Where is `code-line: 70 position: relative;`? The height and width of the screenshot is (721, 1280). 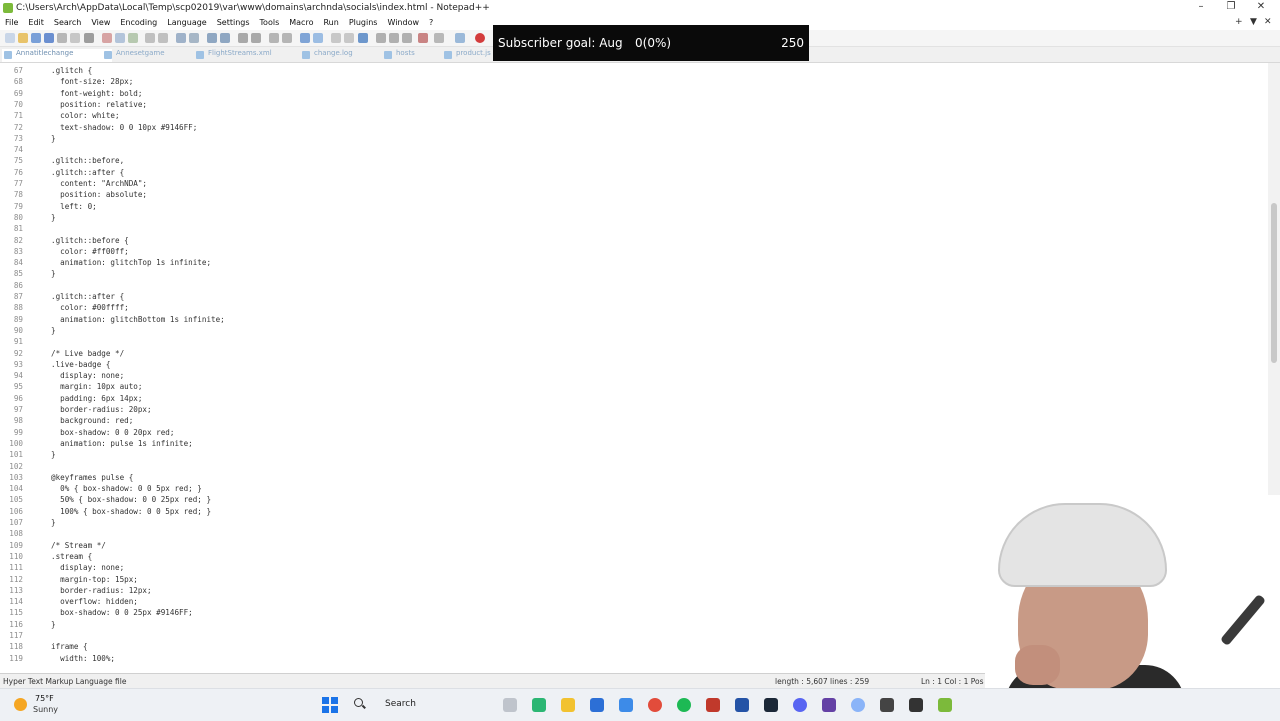
code-line: 70 position: relative; is located at coordinates (630, 104).